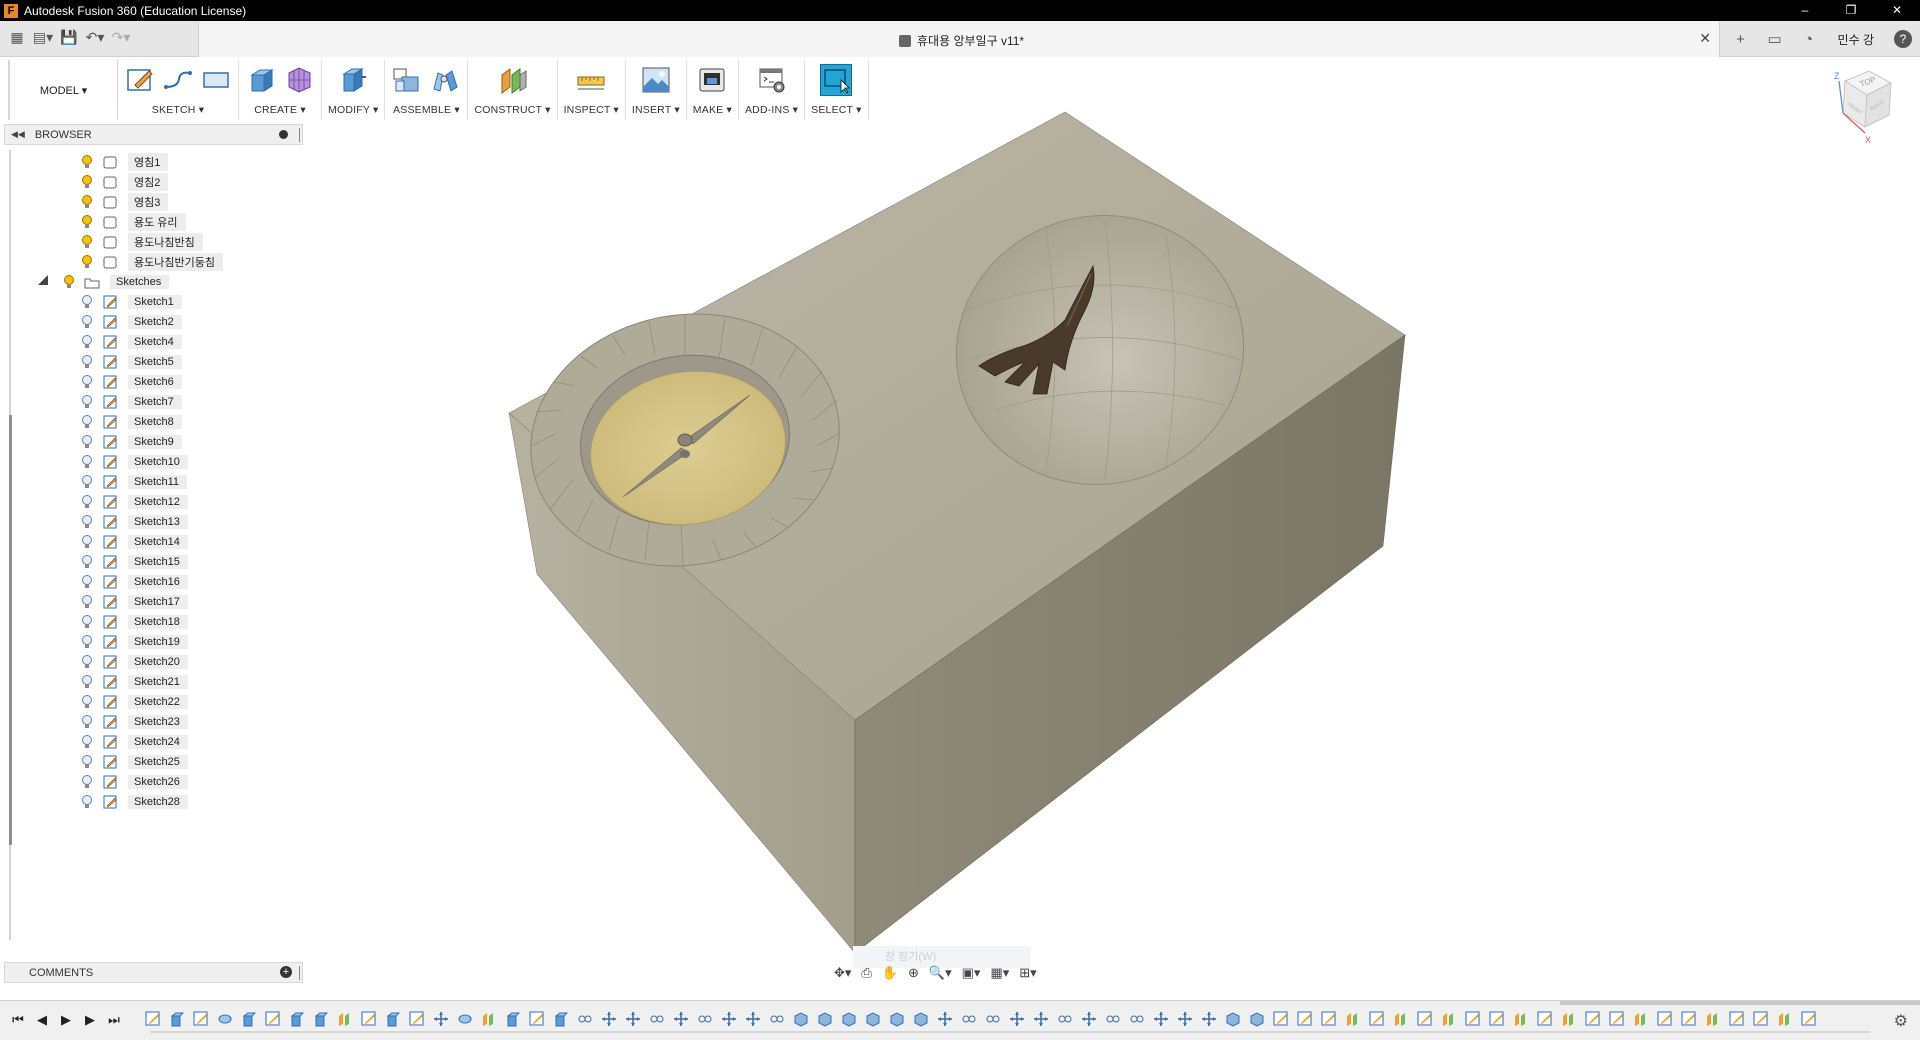 The height and width of the screenshot is (1040, 1920). I want to click on go-to-end-icon: ⏭, so click(114, 1020).